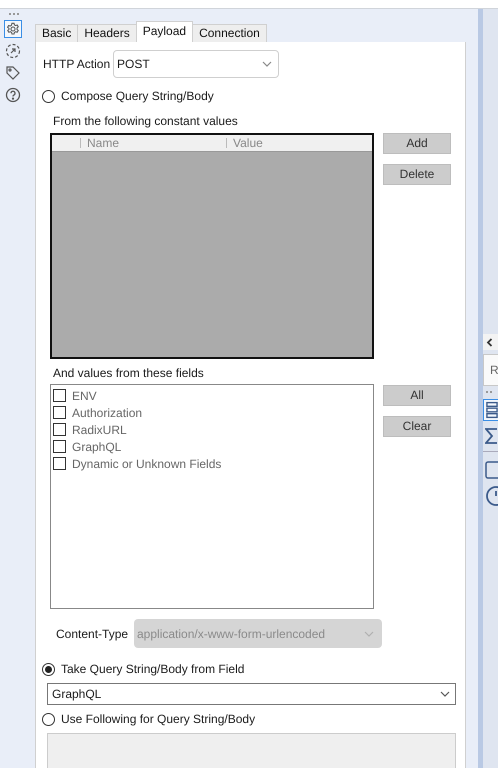 This screenshot has height=768, width=498. Describe the element at coordinates (137, 96) in the screenshot. I see `radio-label: Compose Query String/Body` at that location.